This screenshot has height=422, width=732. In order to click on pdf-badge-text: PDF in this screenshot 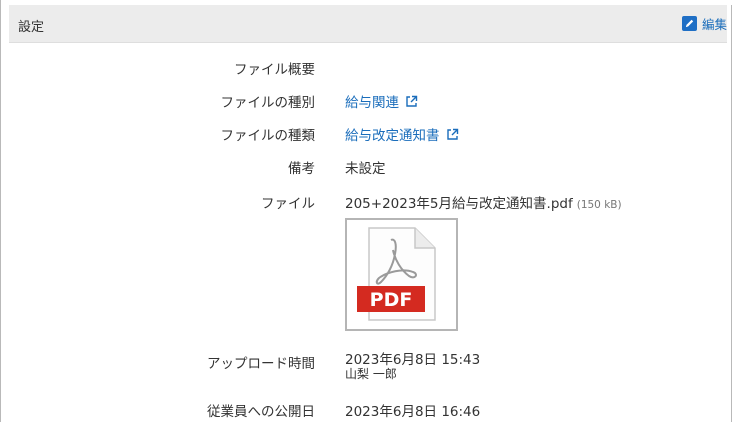, I will do `click(391, 300)`.